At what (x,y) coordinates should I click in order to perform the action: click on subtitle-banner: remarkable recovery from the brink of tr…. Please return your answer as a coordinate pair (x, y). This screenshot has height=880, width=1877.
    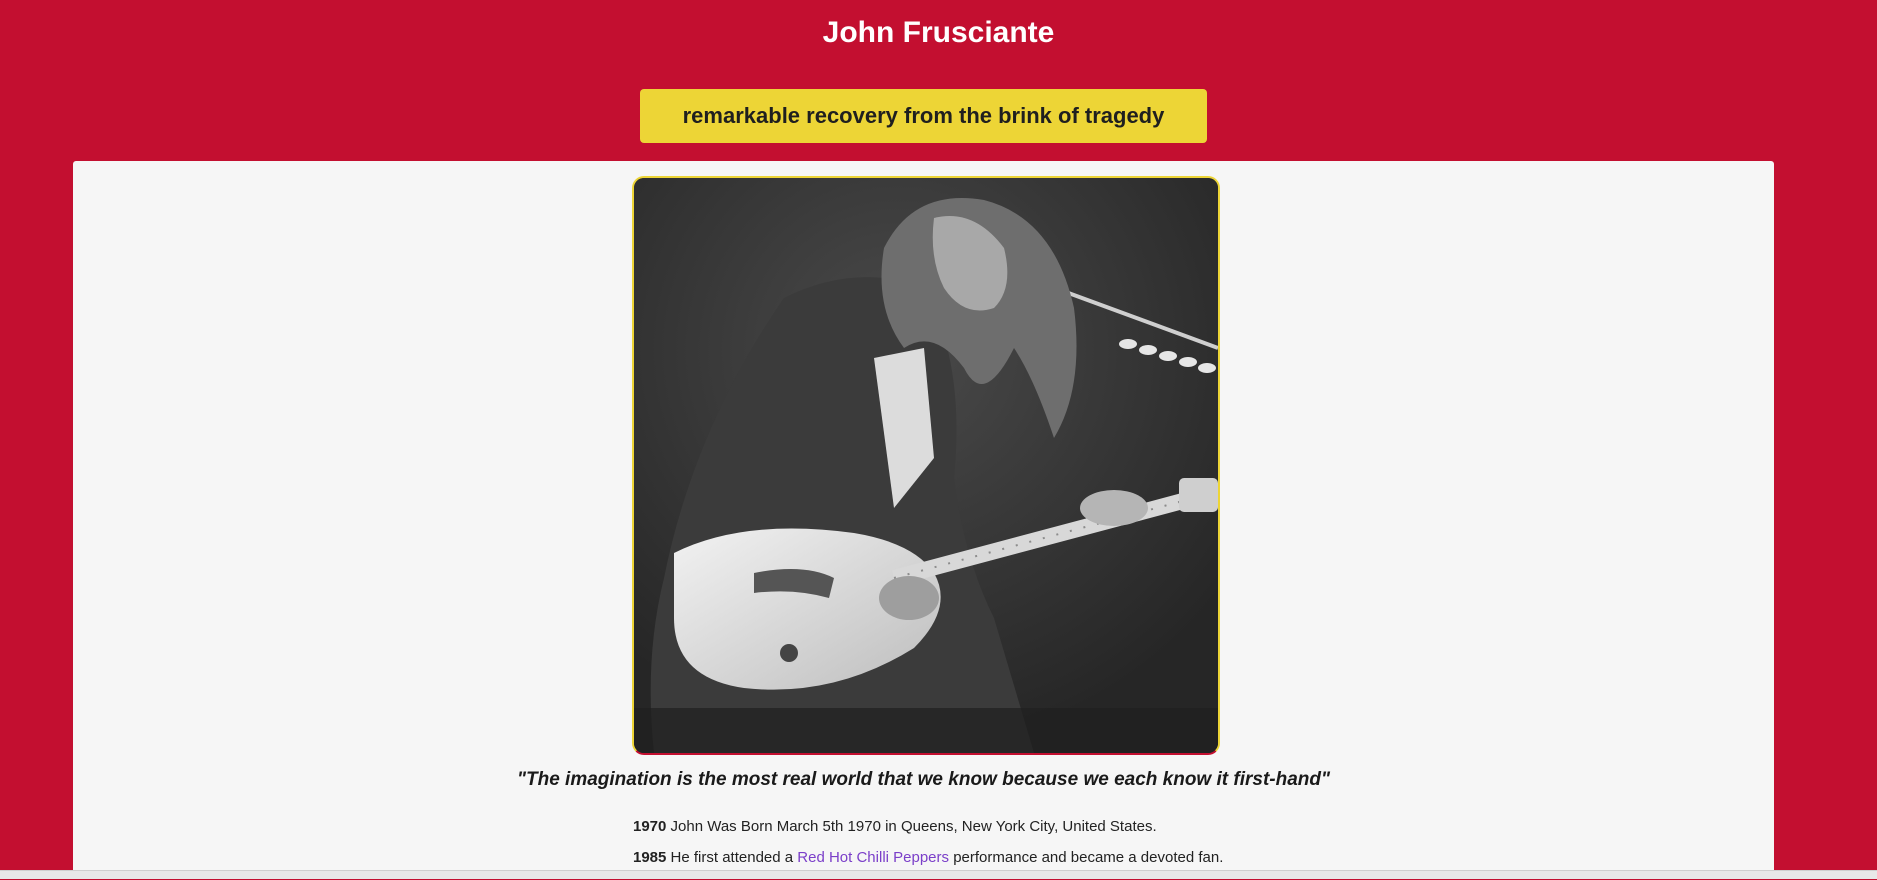
    Looking at the image, I should click on (923, 116).